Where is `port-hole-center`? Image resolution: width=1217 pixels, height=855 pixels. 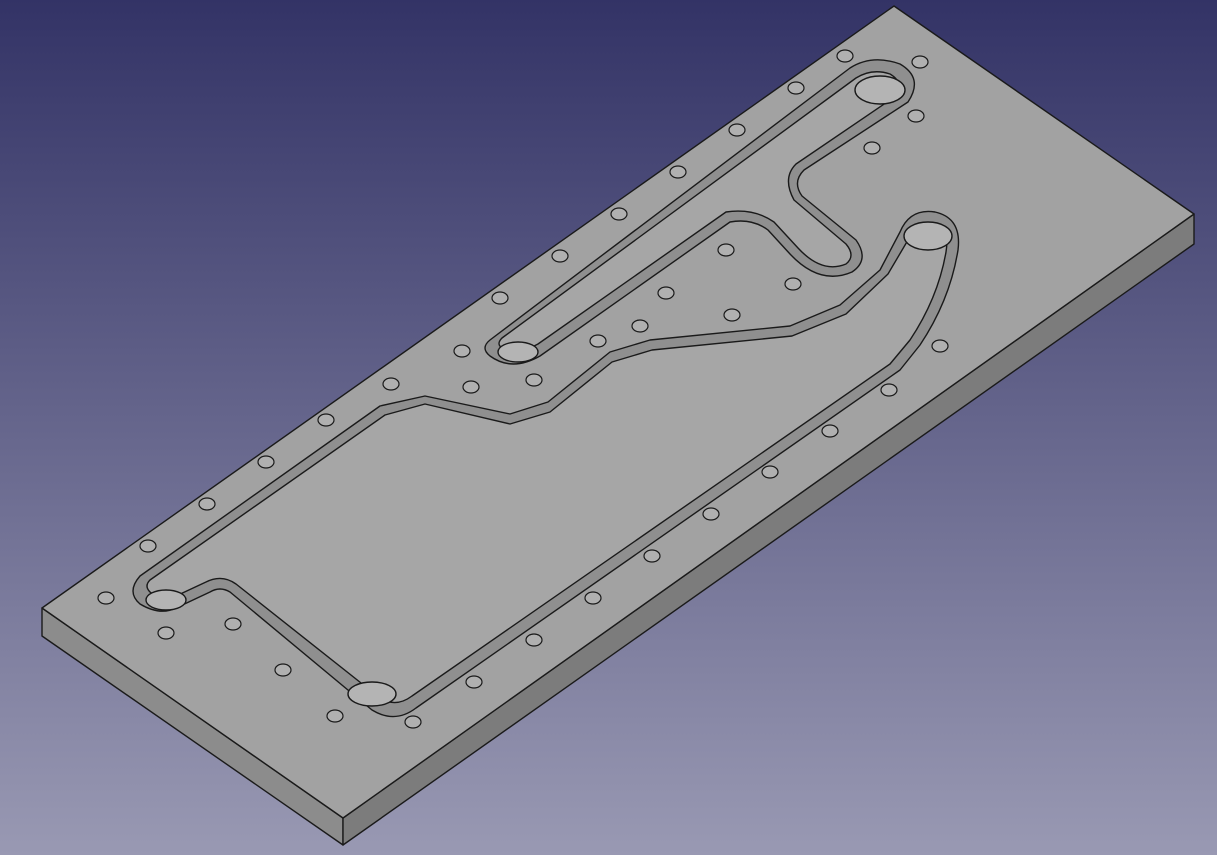 port-hole-center is located at coordinates (518, 352).